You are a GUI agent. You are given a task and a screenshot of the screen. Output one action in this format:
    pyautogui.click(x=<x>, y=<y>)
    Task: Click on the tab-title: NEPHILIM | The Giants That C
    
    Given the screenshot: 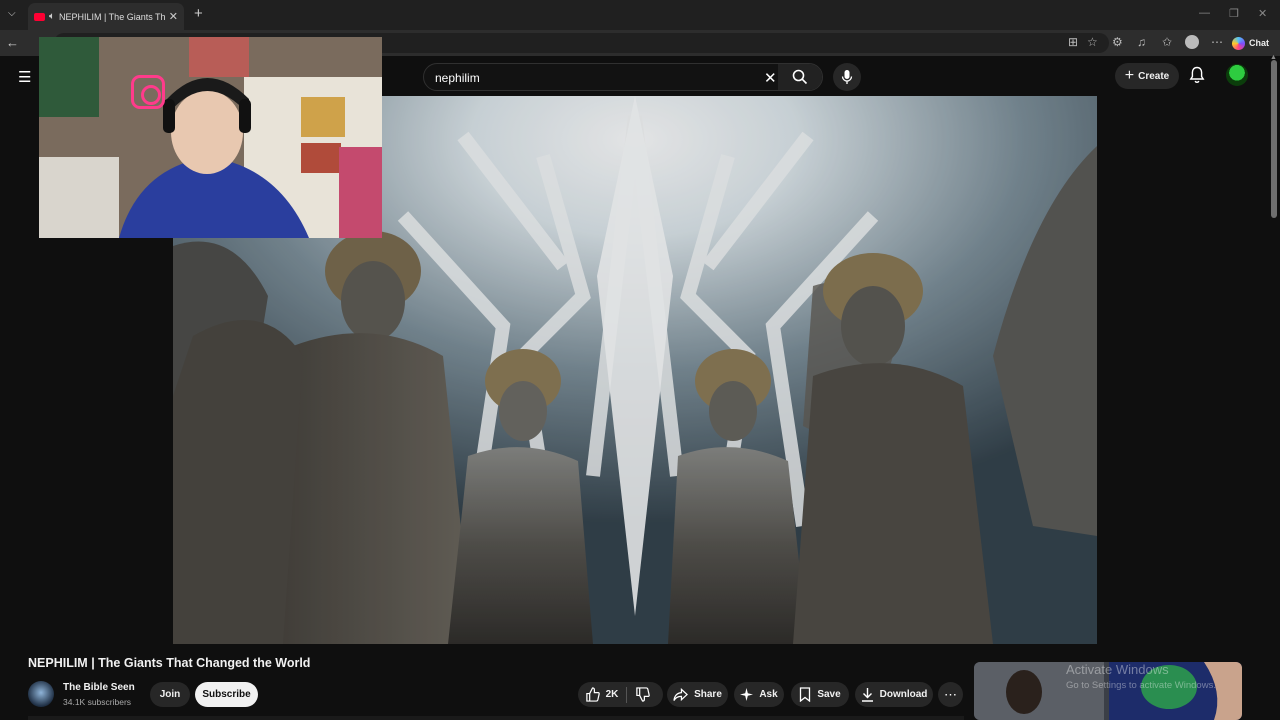 What is the action you would take?
    pyautogui.click(x=112, y=16)
    